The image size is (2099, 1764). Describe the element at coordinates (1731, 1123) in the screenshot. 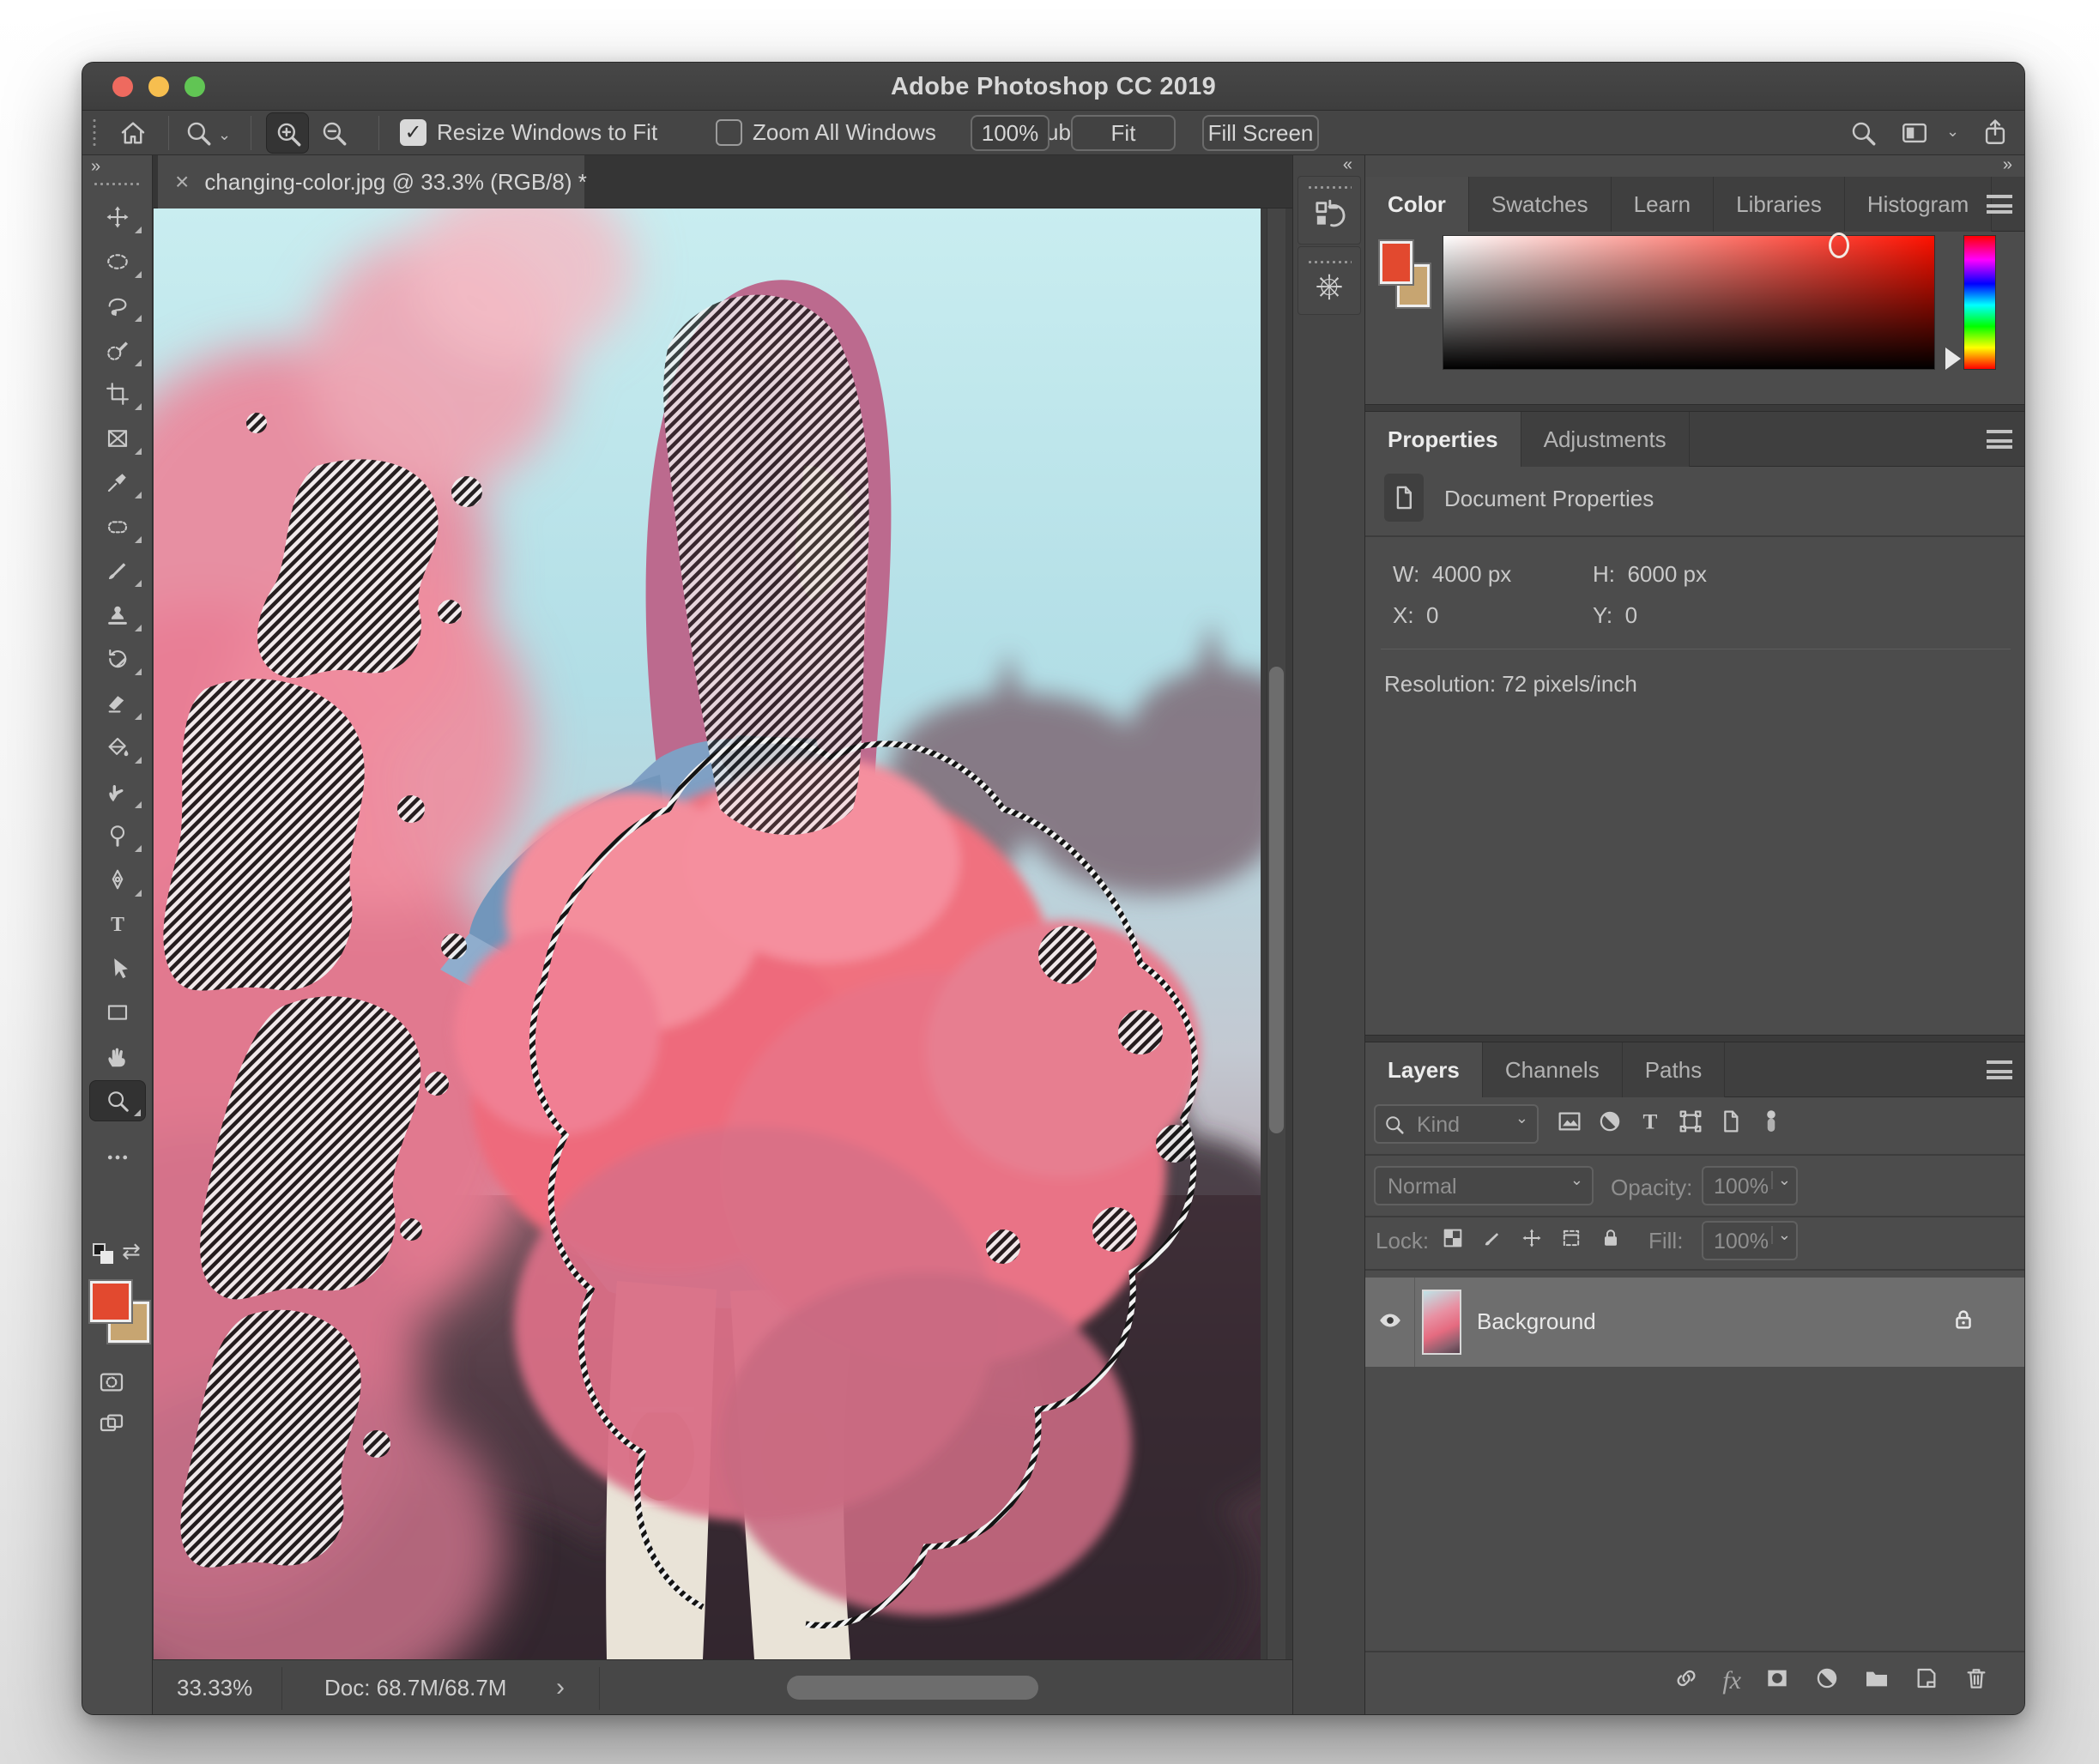

I see `smart-object-filter-icon` at that location.